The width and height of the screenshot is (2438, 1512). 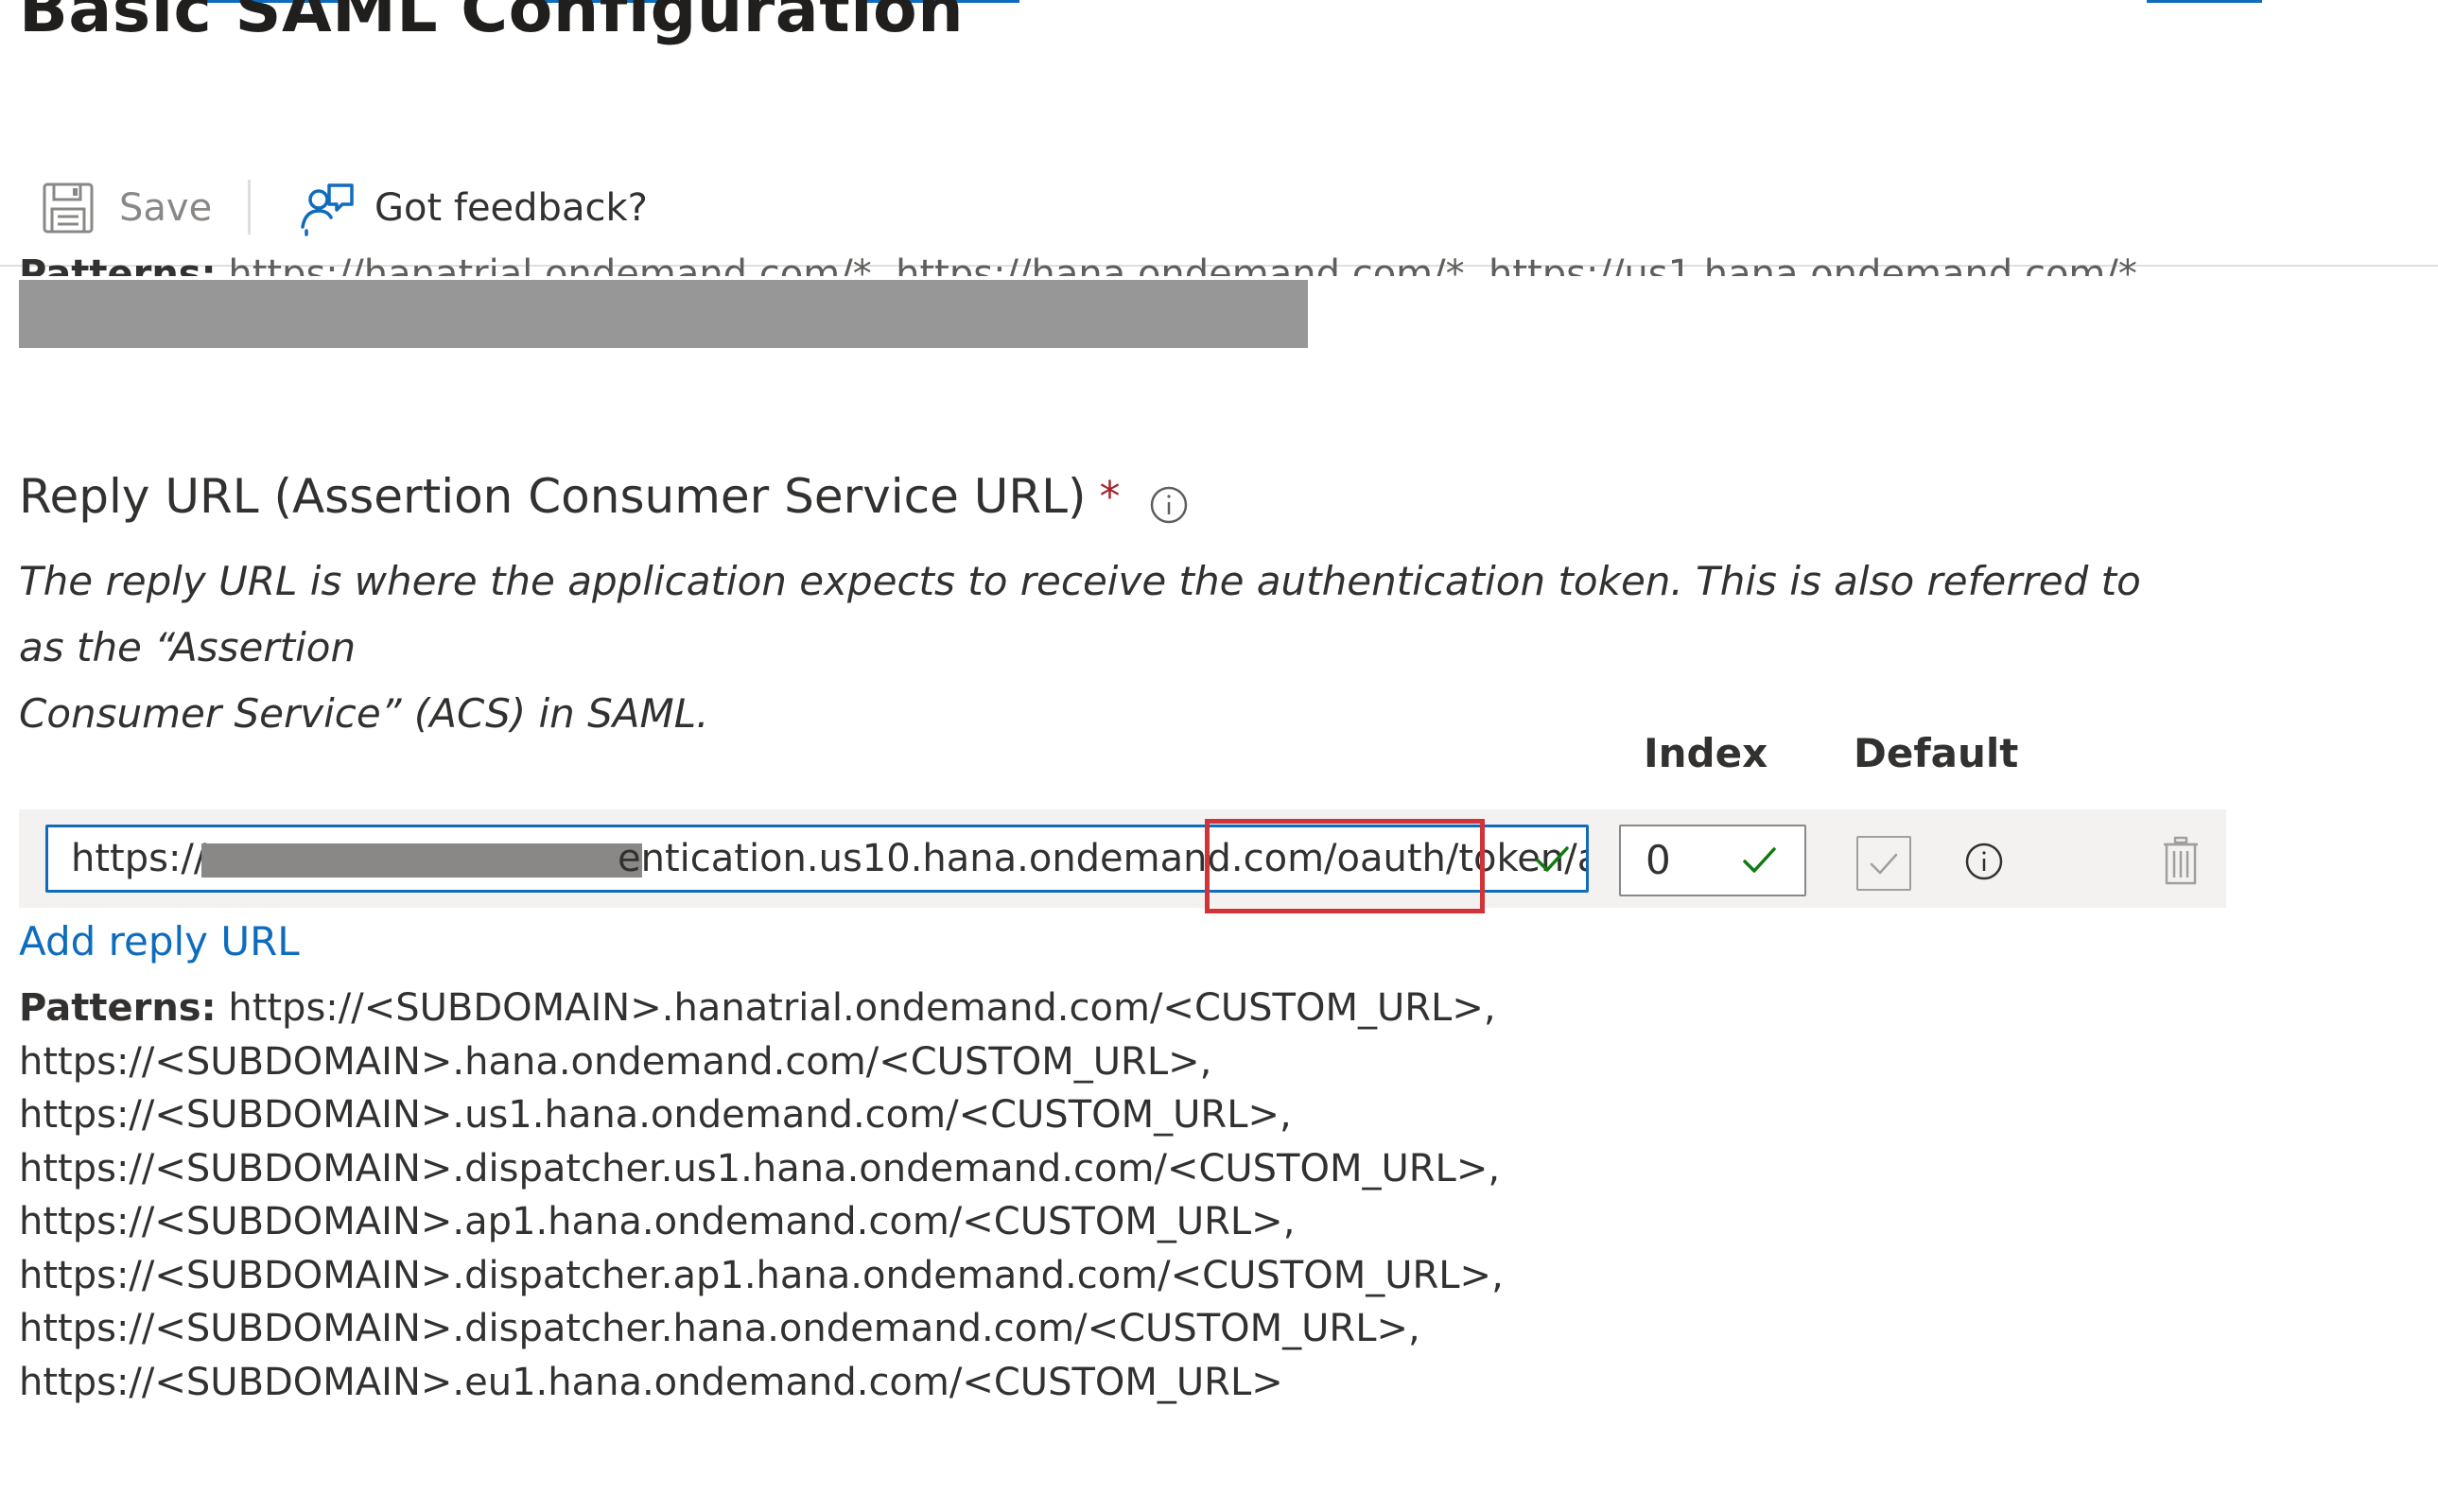 What do you see at coordinates (327, 208) in the screenshot?
I see `feedback-icon` at bounding box center [327, 208].